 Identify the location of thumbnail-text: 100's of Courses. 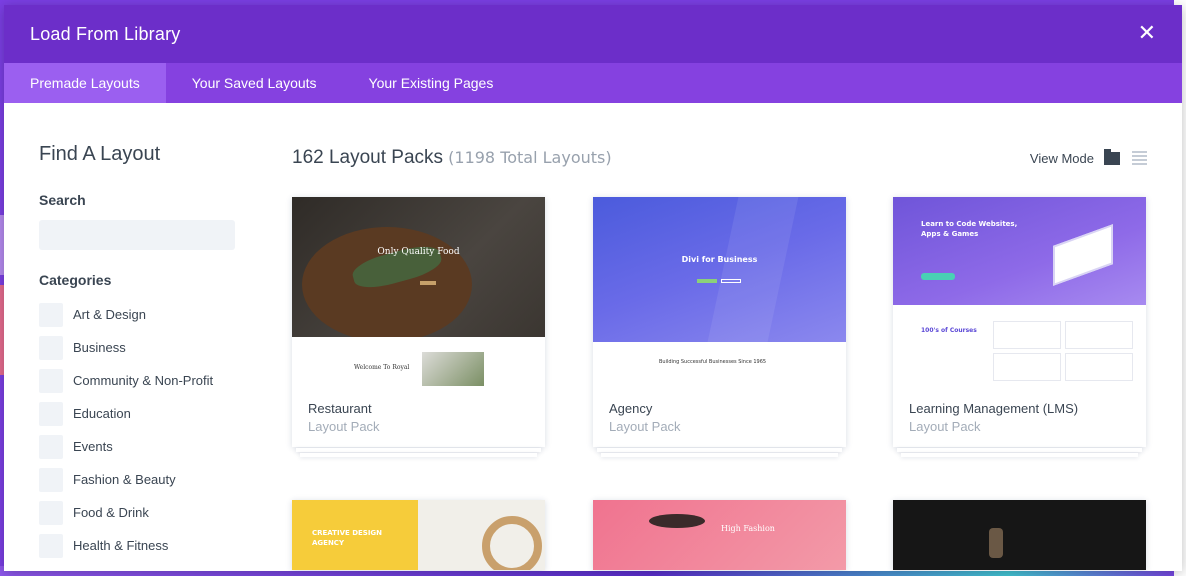
(949, 330).